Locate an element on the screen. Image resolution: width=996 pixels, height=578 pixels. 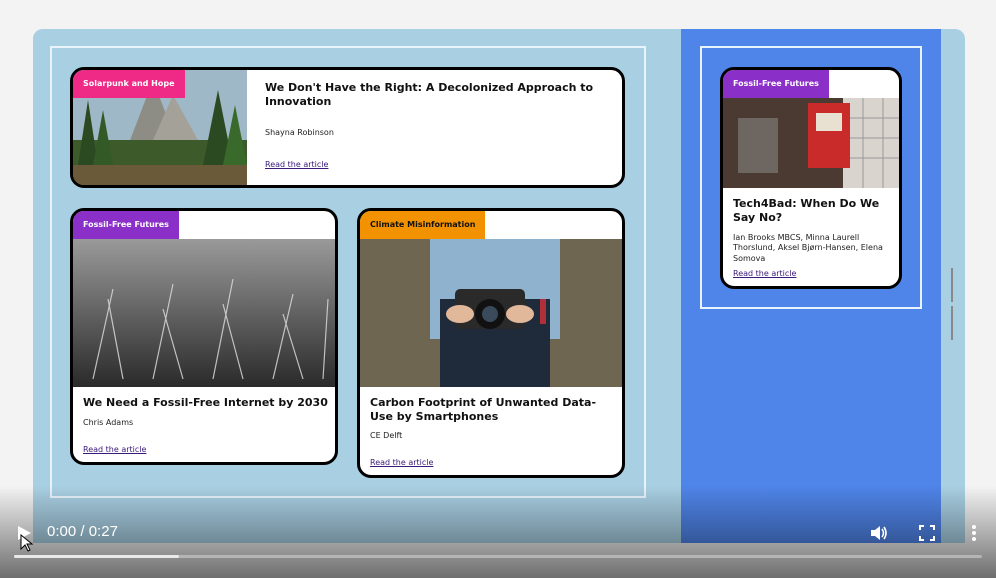
progress-bar is located at coordinates (498, 556).